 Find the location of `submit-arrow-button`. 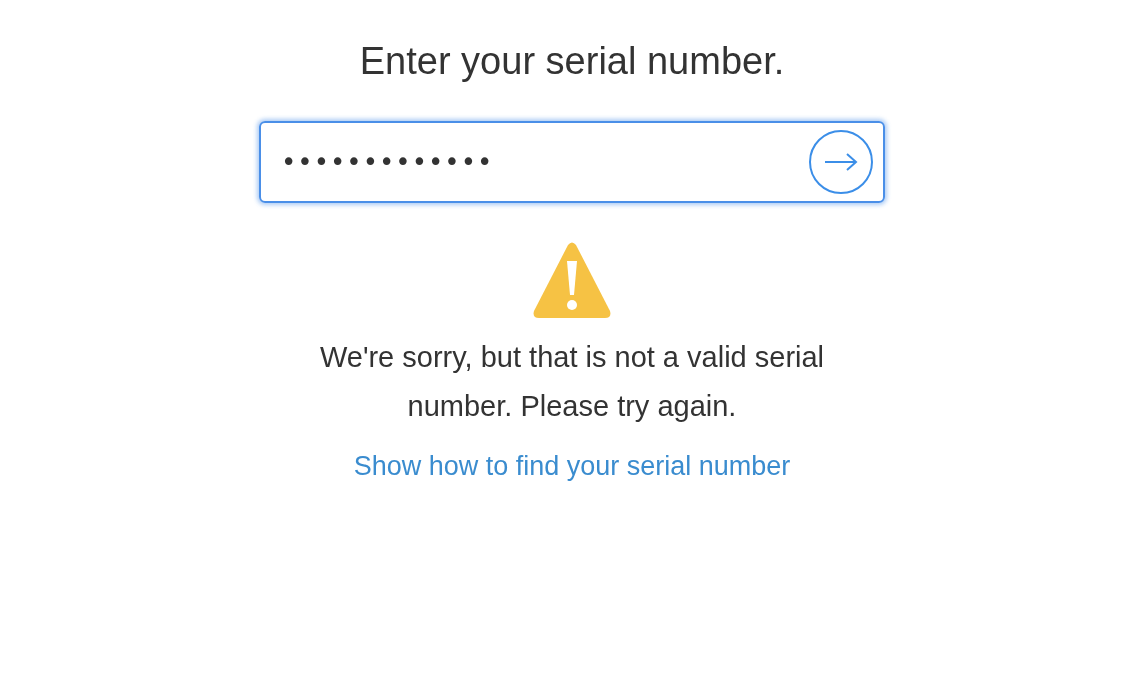

submit-arrow-button is located at coordinates (841, 162).